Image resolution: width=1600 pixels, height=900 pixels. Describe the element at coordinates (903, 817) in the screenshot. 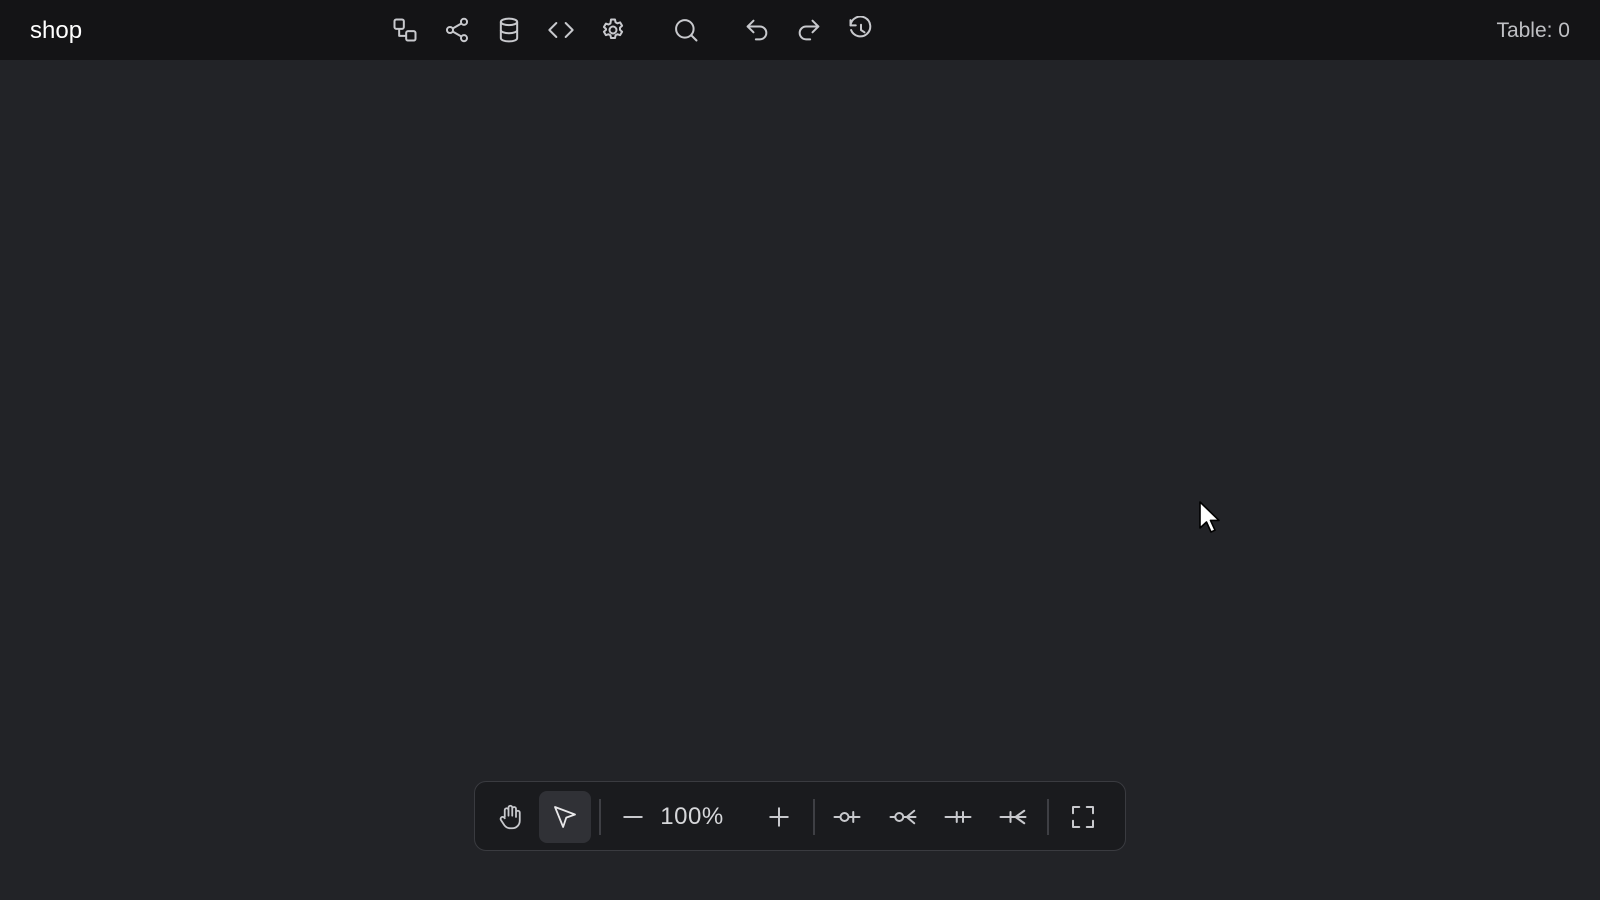

I see `relation-many-icon` at that location.